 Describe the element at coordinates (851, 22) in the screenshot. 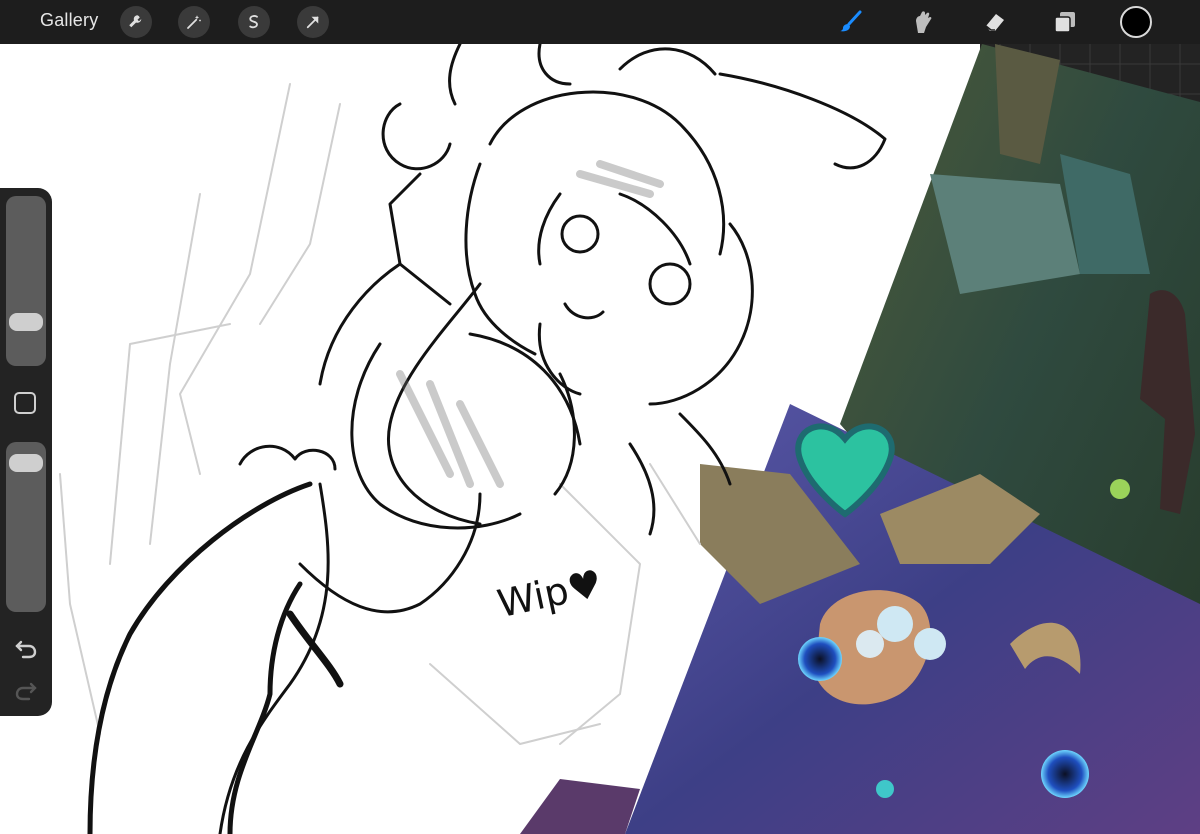

I see `brush-icon` at that location.